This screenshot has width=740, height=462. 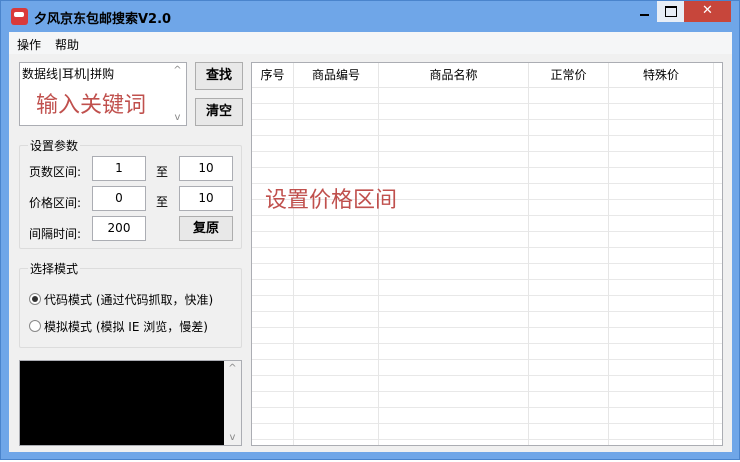 What do you see at coordinates (206, 198) in the screenshot?
I see `price-to-input: 10` at bounding box center [206, 198].